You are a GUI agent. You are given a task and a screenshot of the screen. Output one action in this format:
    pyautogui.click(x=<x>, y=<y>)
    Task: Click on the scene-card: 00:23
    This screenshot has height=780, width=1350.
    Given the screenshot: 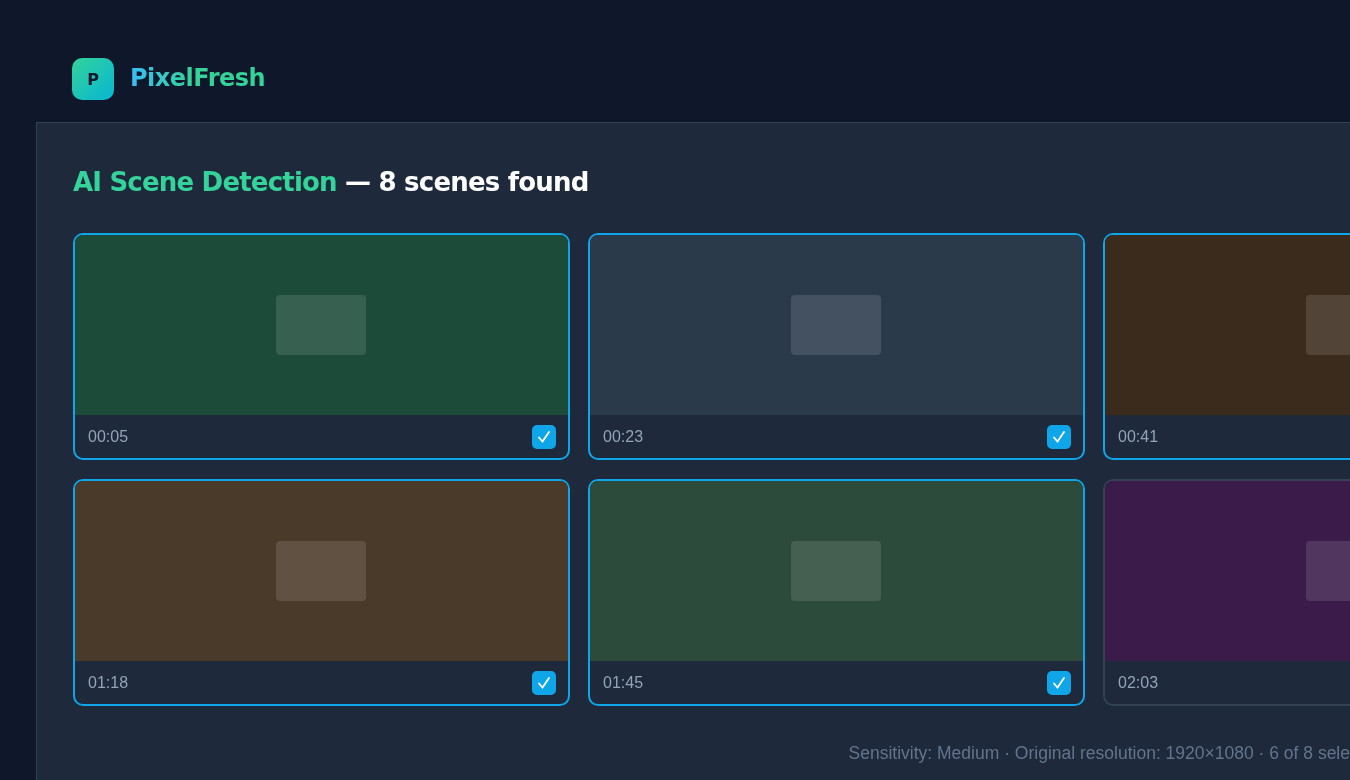 What is the action you would take?
    pyautogui.click(x=836, y=346)
    